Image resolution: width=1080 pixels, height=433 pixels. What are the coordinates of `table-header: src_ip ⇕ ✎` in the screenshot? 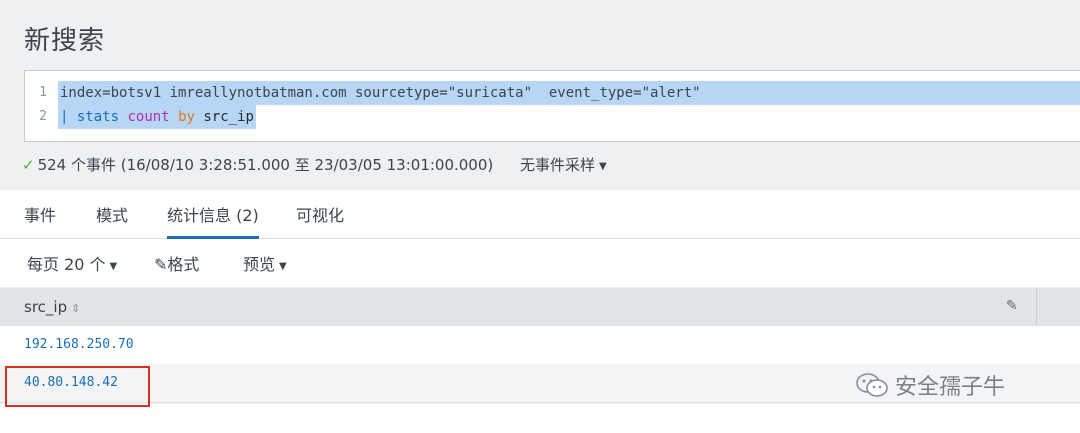 It's located at (540, 307).